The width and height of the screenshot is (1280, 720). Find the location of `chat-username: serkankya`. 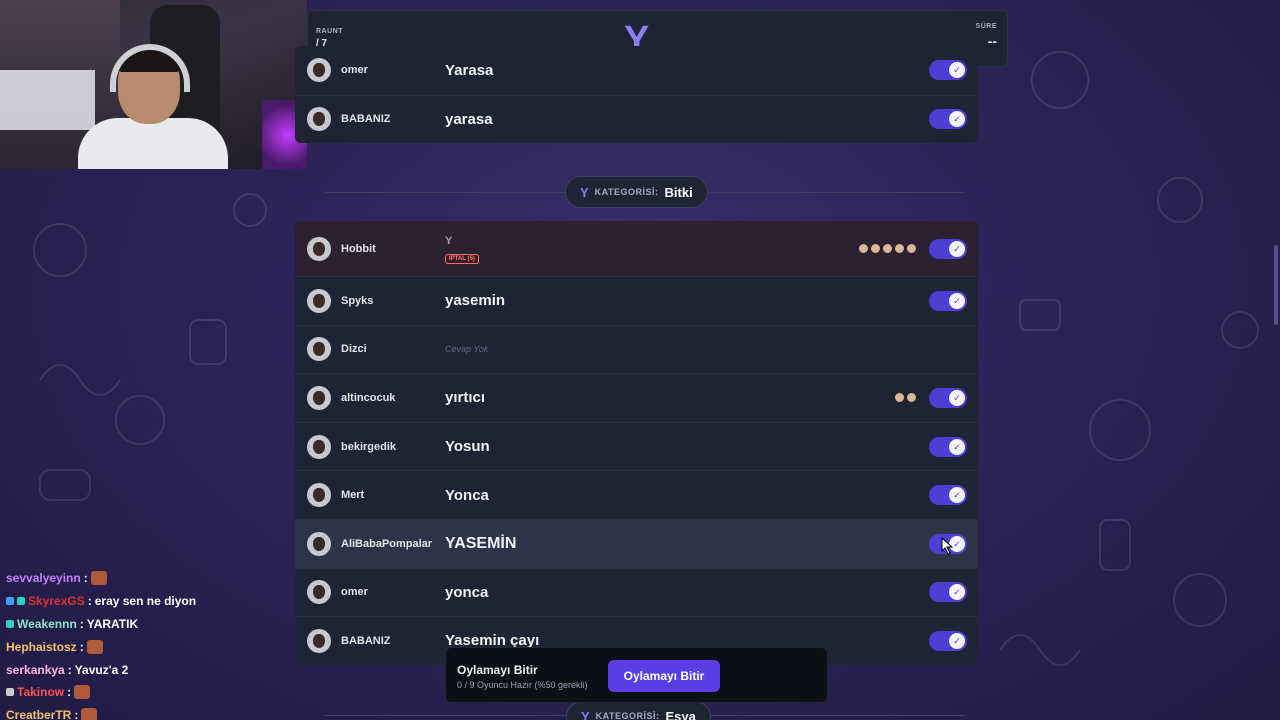

chat-username: serkankya is located at coordinates (35, 669).